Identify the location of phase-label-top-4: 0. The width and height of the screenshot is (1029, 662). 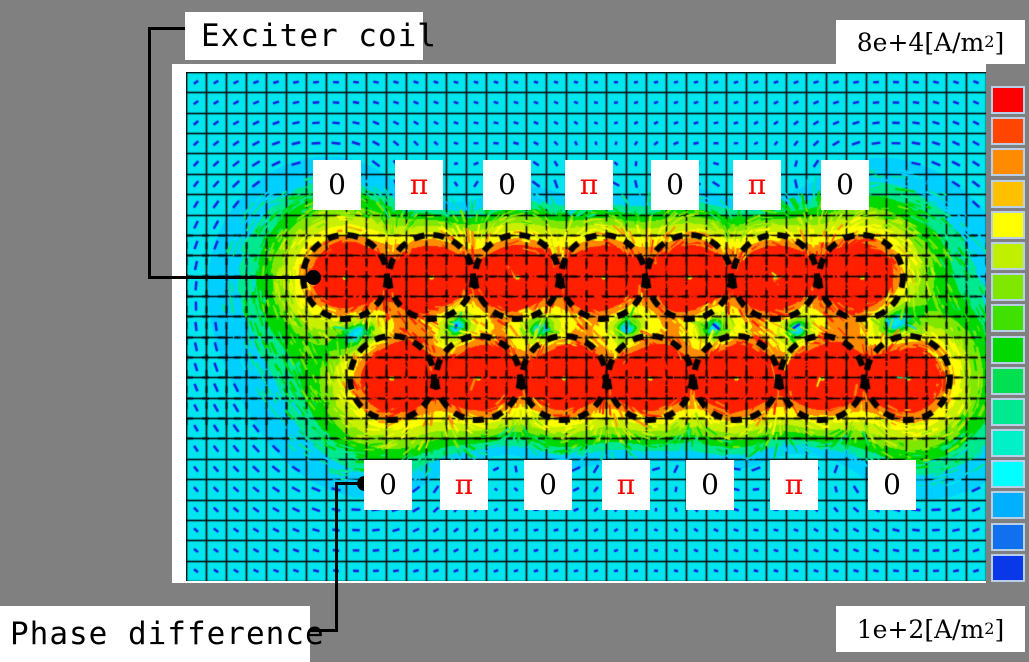
(675, 185).